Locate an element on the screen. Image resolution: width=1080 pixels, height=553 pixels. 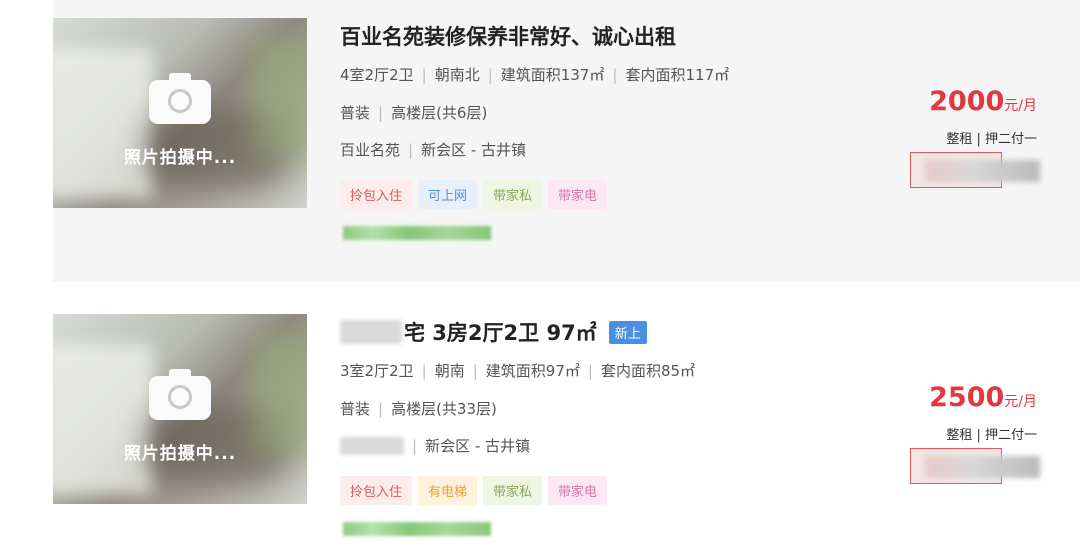
new-badge: 新上 is located at coordinates (627, 332).